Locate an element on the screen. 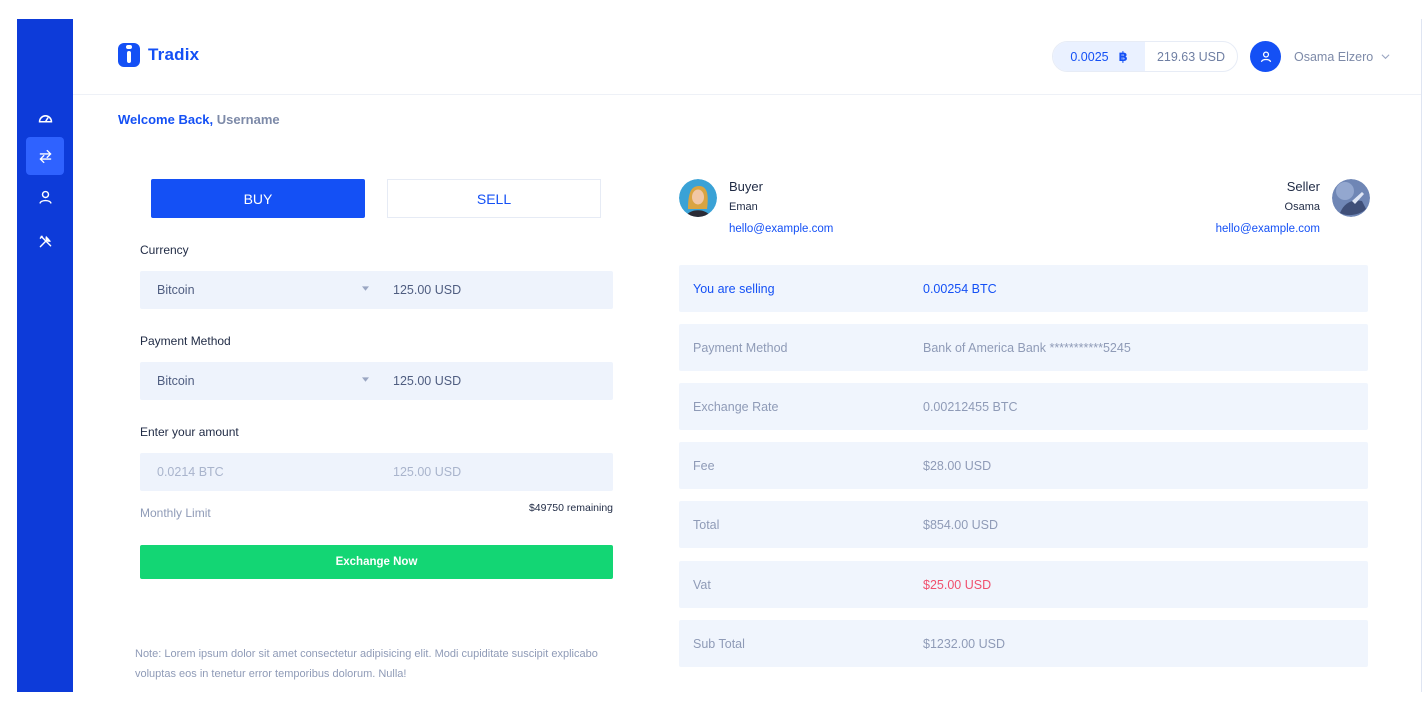 This screenshot has height=708, width=1426. balance-btc: 0.0025 ฿ is located at coordinates (1099, 56).